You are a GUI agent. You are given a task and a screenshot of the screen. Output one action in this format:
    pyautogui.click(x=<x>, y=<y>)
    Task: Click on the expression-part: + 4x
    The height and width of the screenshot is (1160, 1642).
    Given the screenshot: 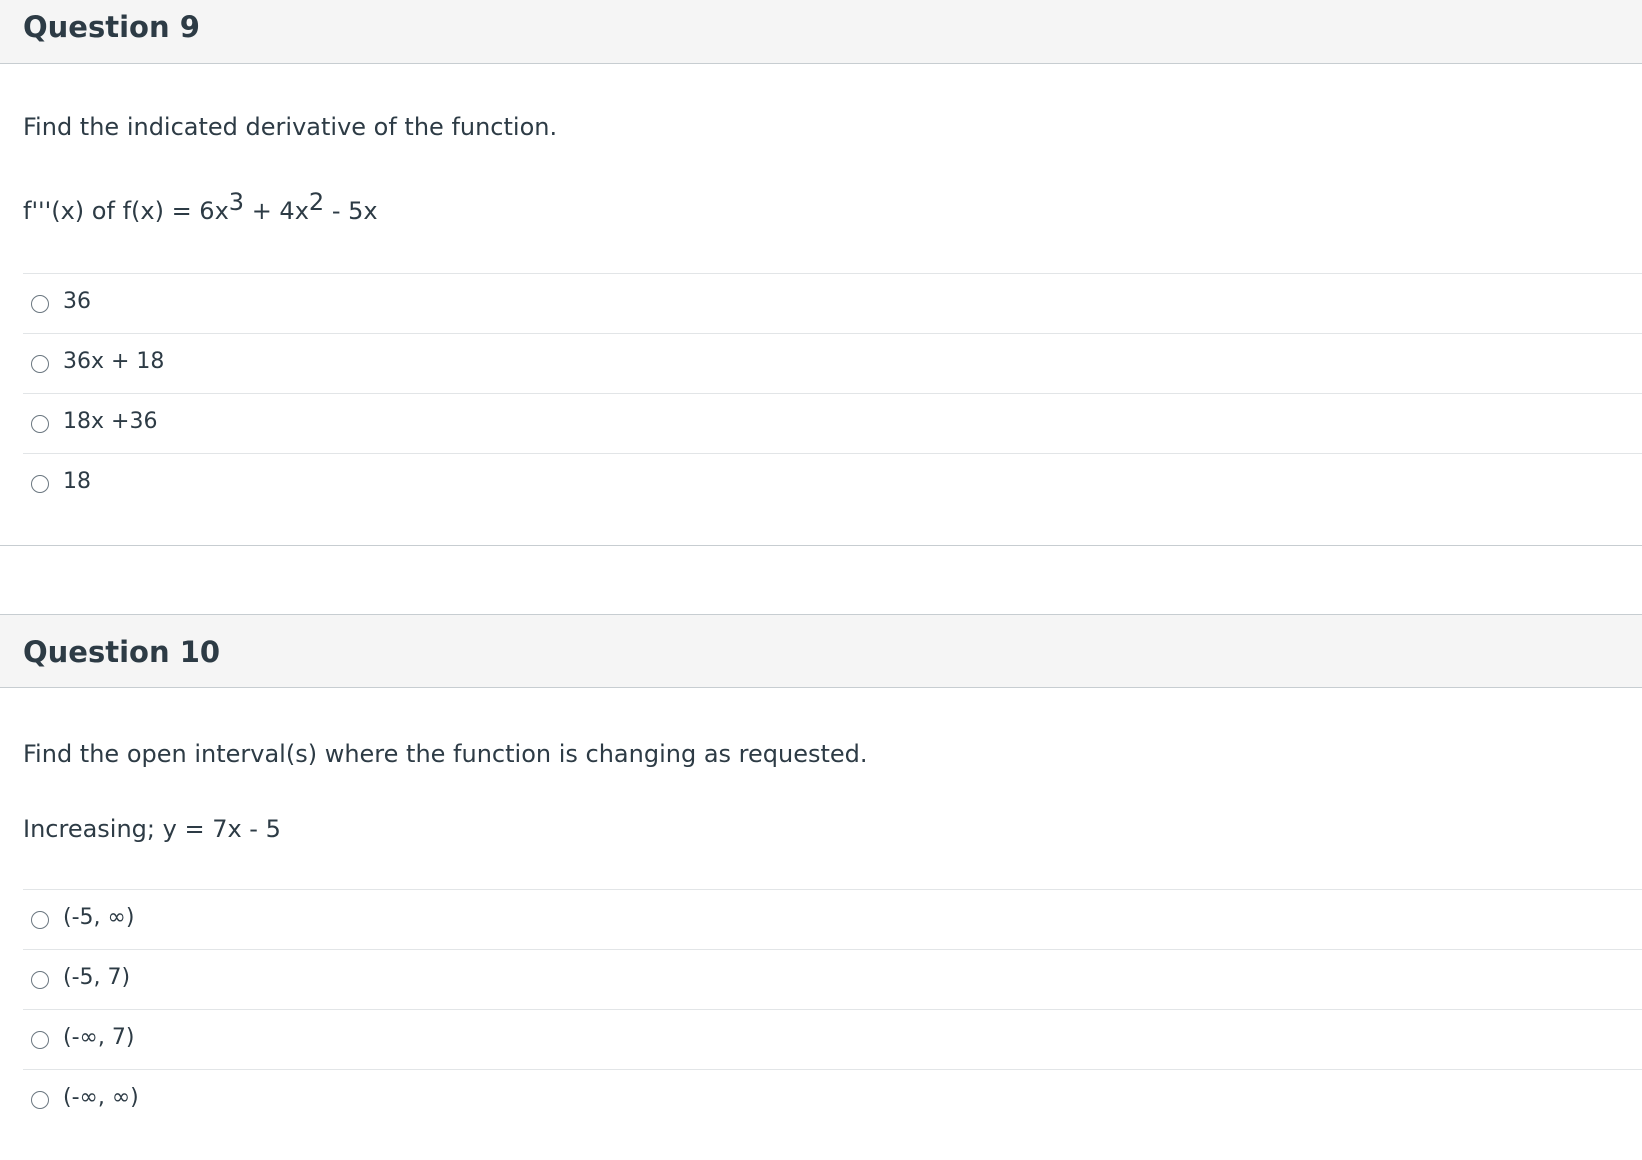 What is the action you would take?
    pyautogui.click(x=276, y=211)
    